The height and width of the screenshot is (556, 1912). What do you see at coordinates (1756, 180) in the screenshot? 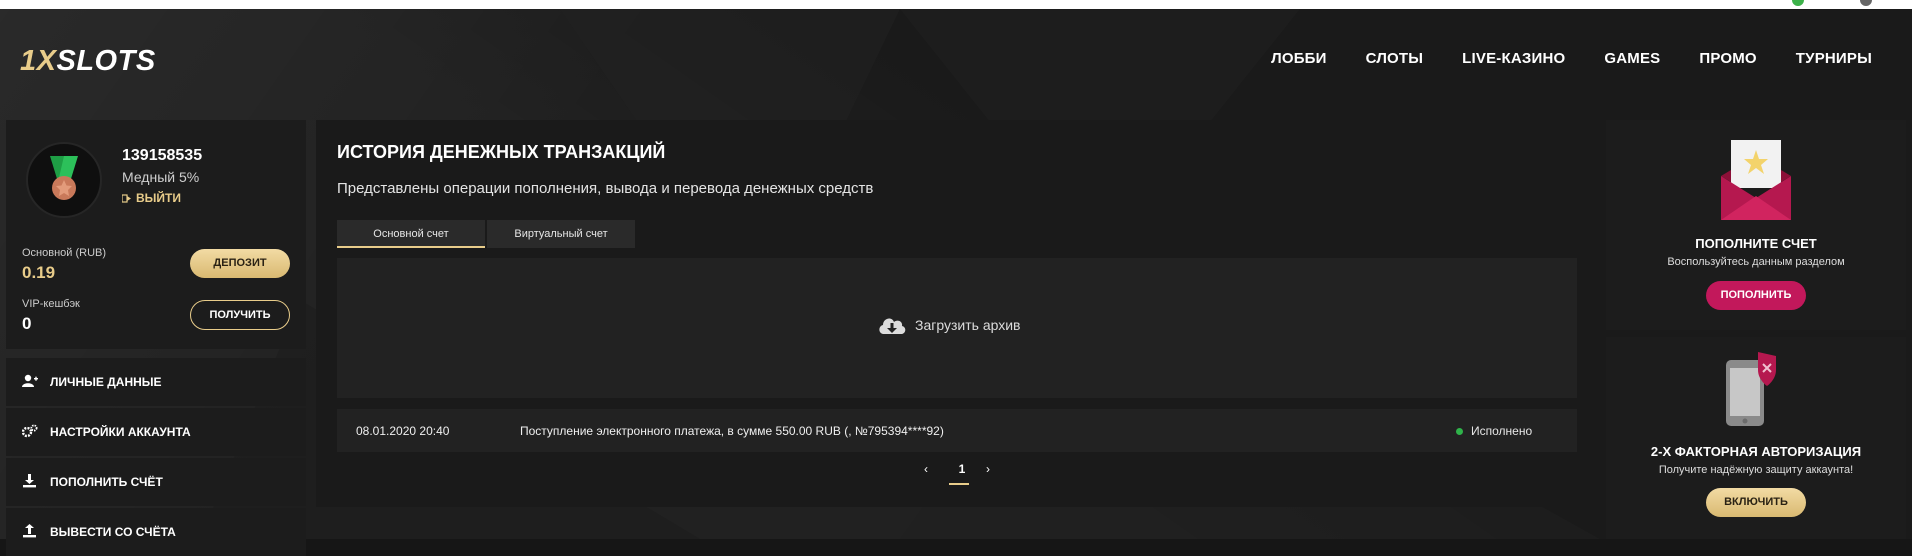
I see `envelope-star-icon` at bounding box center [1756, 180].